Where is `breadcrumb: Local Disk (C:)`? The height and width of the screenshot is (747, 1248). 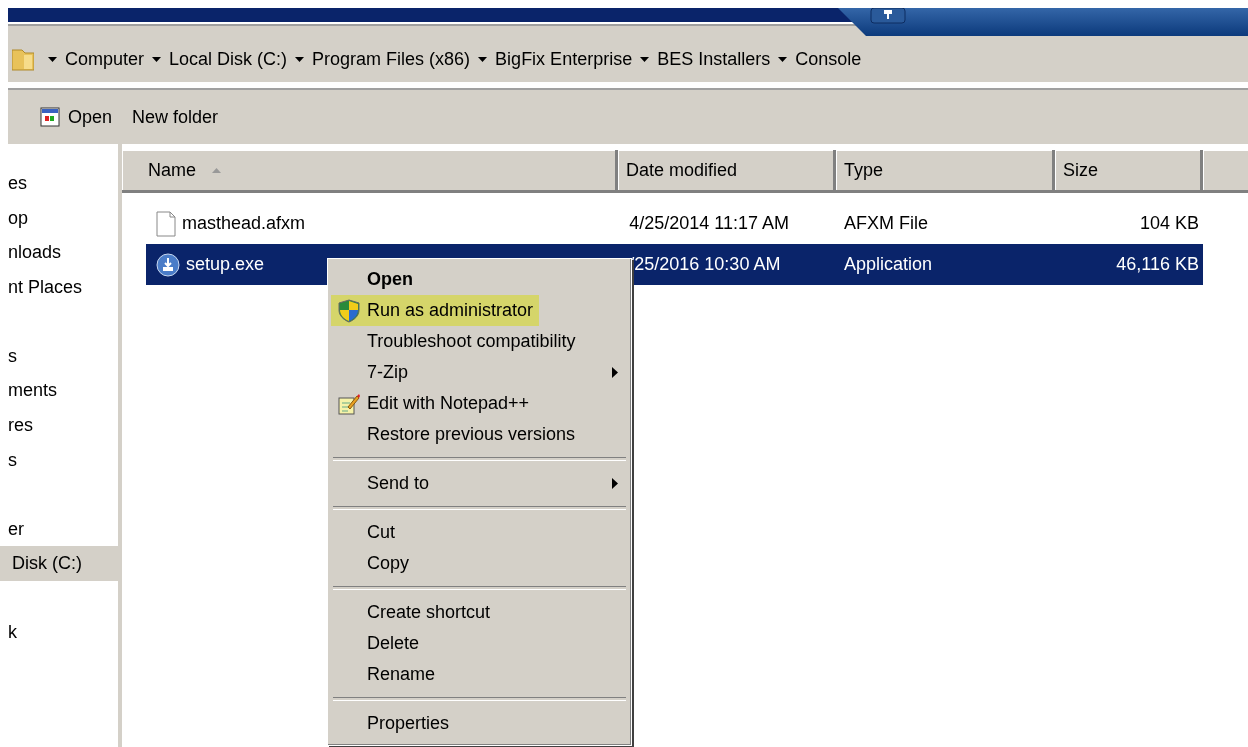 breadcrumb: Local Disk (C:) is located at coordinates (228, 59).